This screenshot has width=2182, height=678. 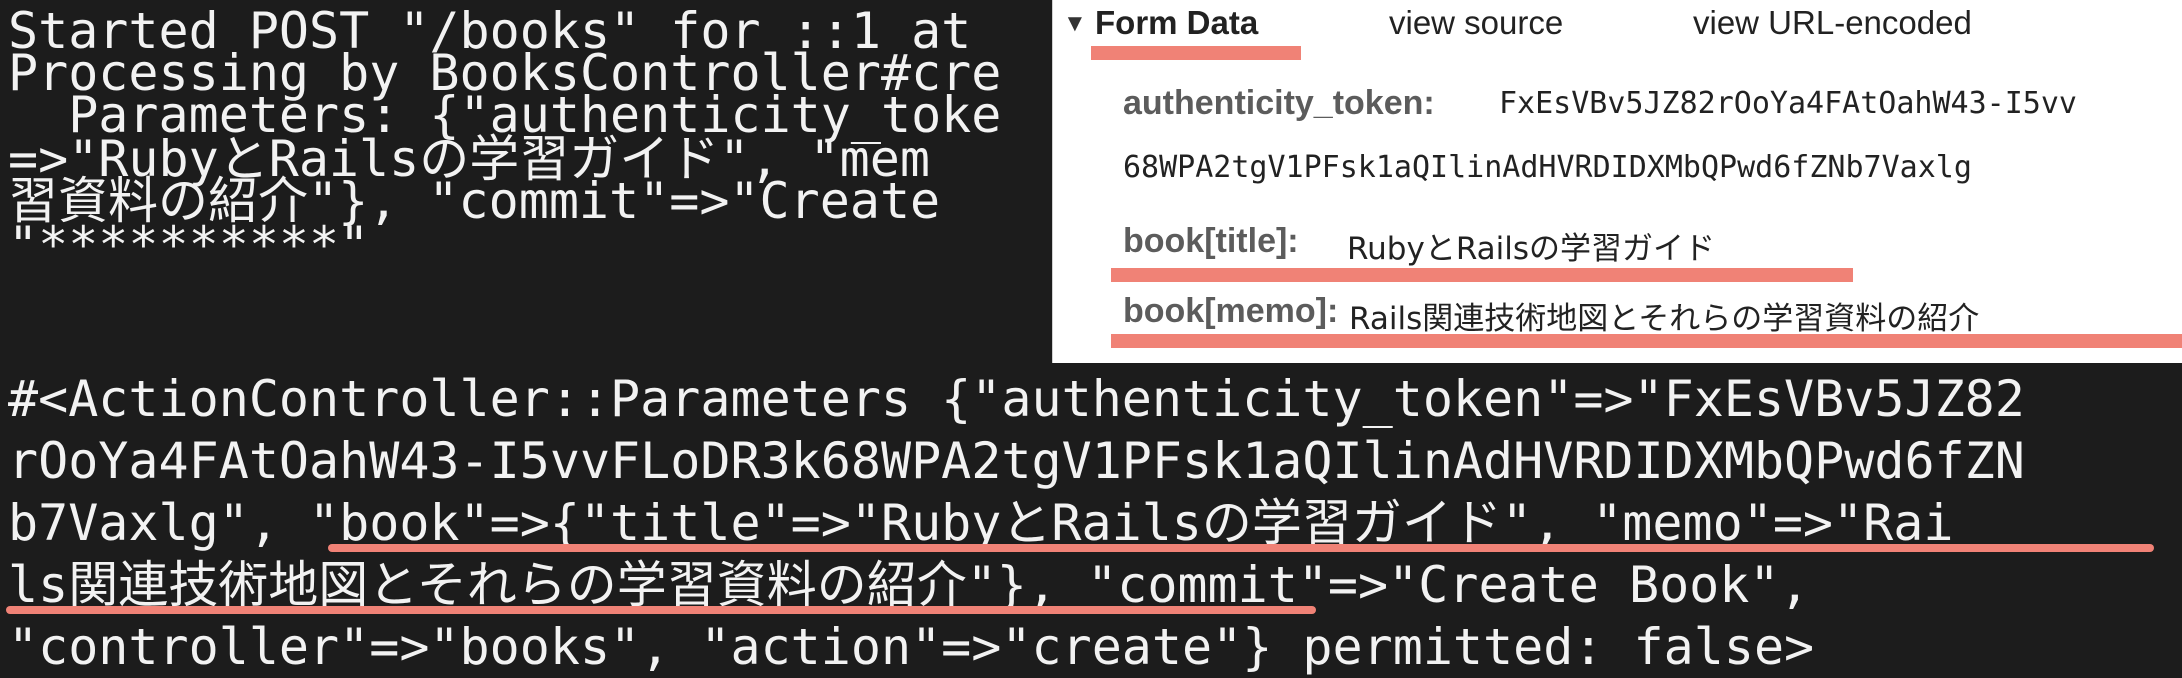 What do you see at coordinates (1476, 23) in the screenshot?
I see `view-source-link: view source` at bounding box center [1476, 23].